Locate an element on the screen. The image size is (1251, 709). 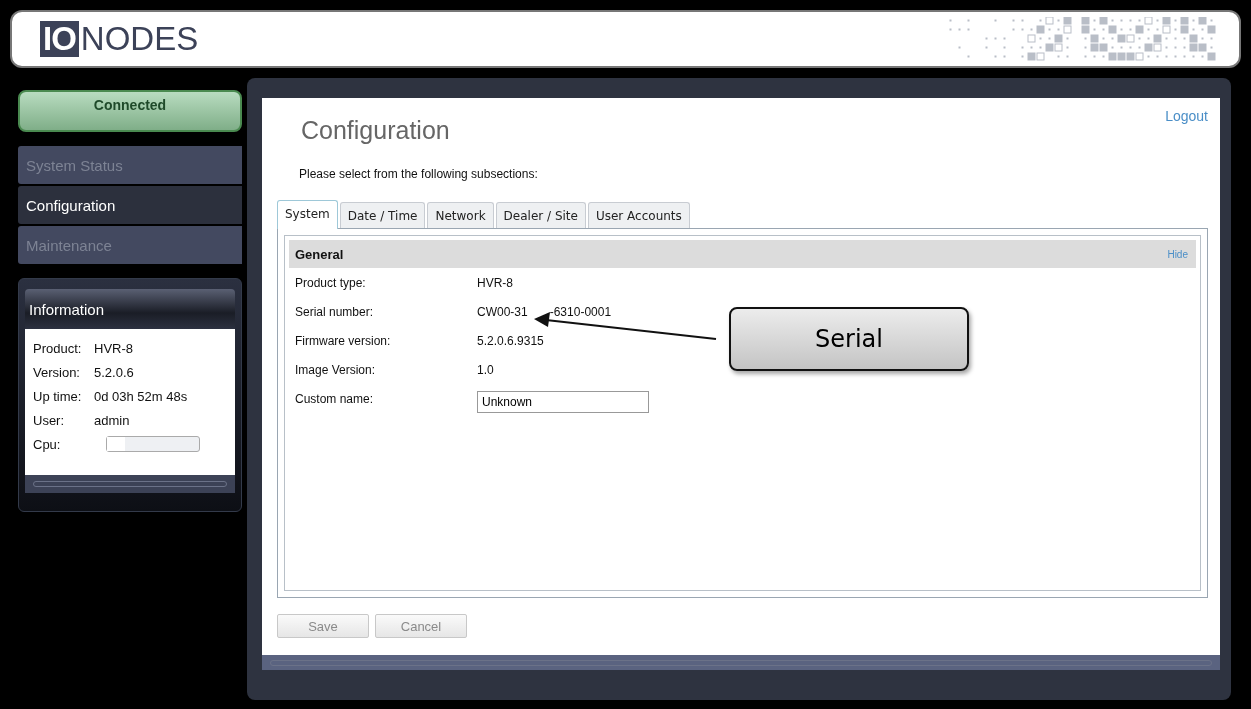
field-value: 1.0 is located at coordinates (485, 369).